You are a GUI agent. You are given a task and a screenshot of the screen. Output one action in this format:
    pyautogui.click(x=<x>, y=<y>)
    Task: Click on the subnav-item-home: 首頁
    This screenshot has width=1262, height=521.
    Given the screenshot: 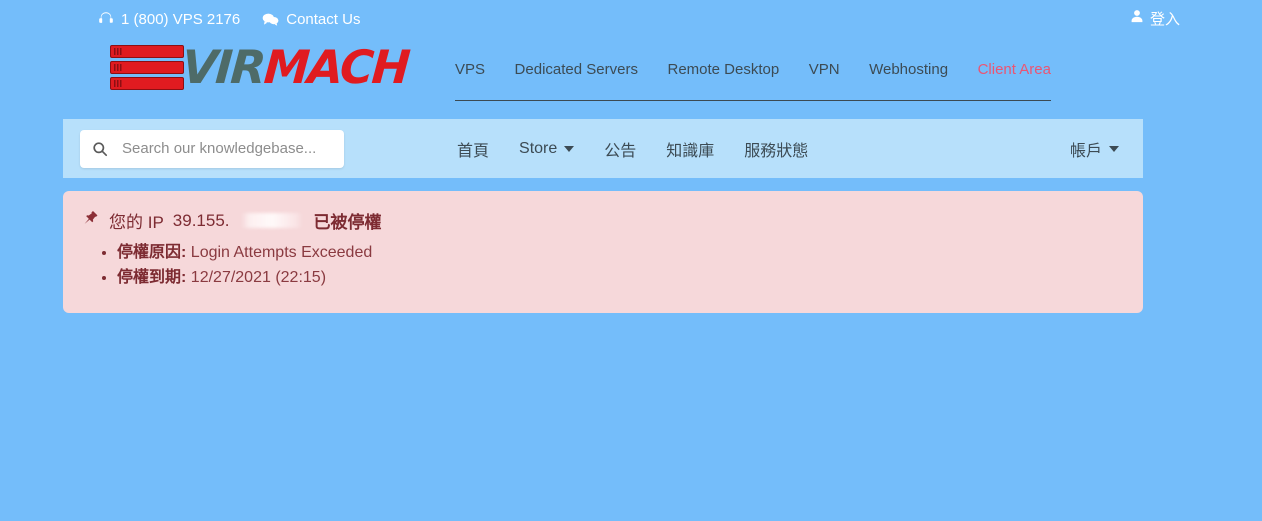 What is the action you would take?
    pyautogui.click(x=473, y=149)
    